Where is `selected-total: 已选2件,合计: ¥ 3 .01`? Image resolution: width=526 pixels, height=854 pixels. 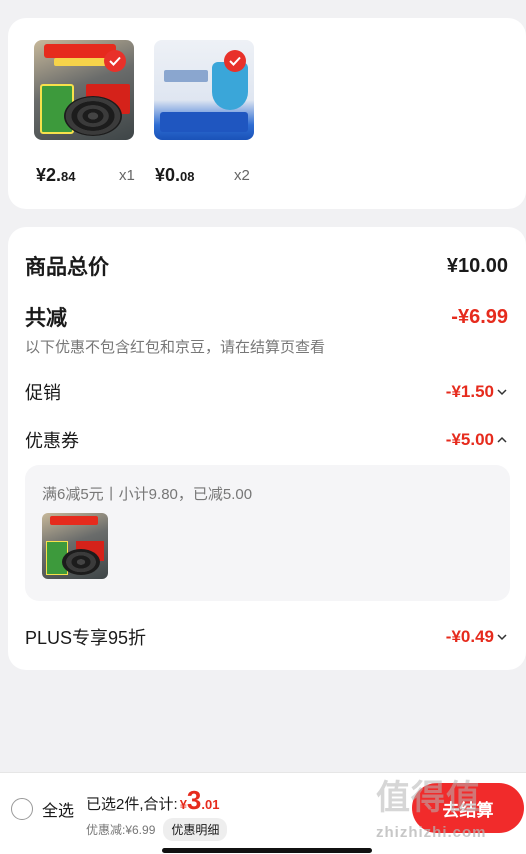 selected-total: 已选2件,合计: ¥ 3 .01 is located at coordinates (152, 800).